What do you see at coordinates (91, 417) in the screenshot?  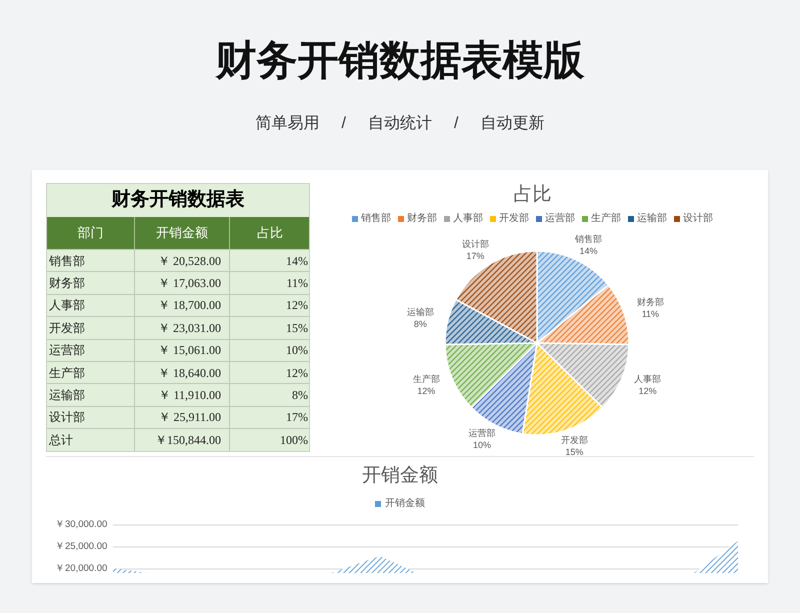 I see `table-cell: 设计部` at bounding box center [91, 417].